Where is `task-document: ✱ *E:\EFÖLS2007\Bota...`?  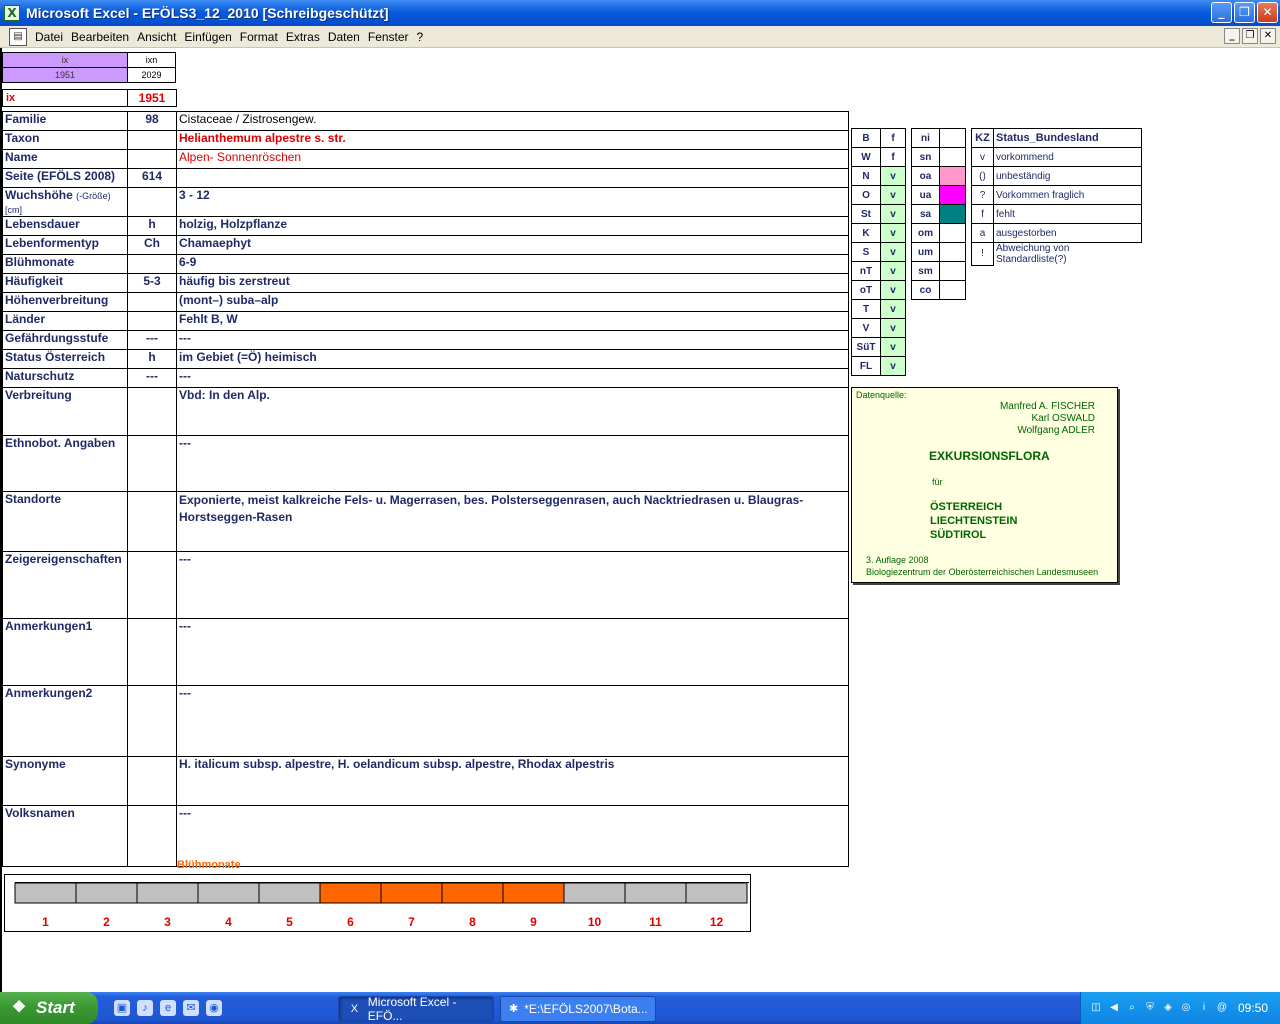 task-document: ✱ *E:\EFÖLS2007\Bota... is located at coordinates (578, 1009).